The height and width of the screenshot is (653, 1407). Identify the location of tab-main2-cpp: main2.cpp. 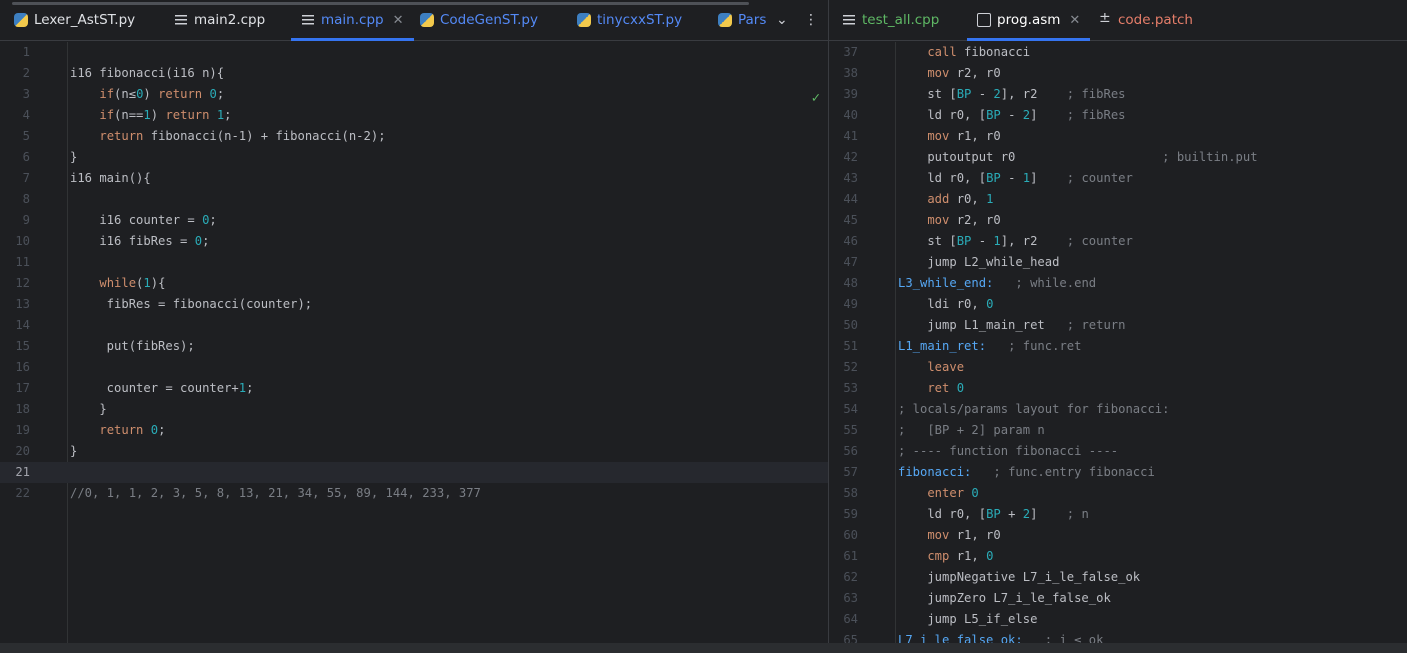
(219, 20).